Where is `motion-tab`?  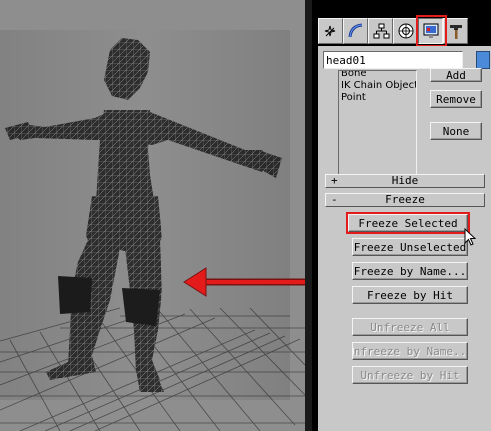
motion-tab is located at coordinates (405, 31).